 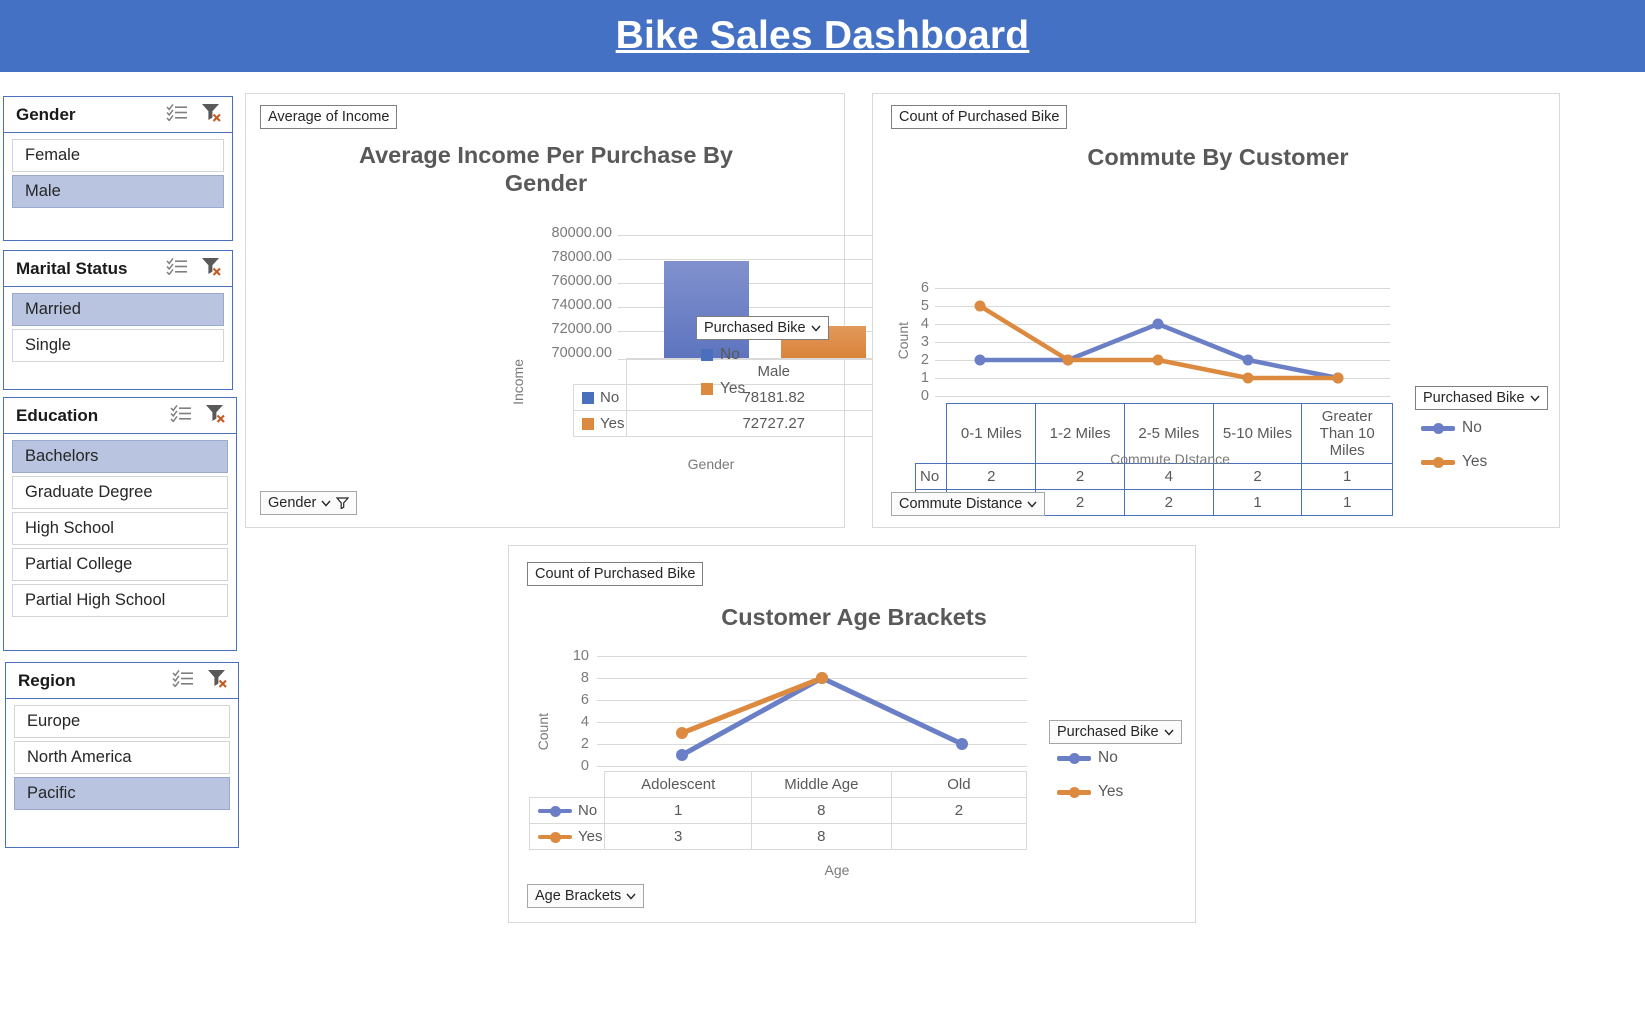 What do you see at coordinates (343, 503) in the screenshot?
I see `filter-funnel-icon` at bounding box center [343, 503].